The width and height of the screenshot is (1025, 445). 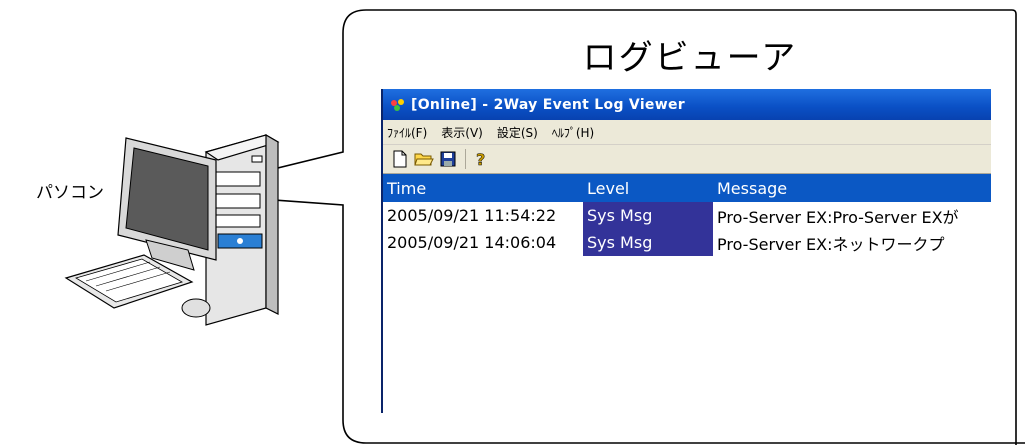 I want to click on pc-illustration, so click(x=172, y=229).